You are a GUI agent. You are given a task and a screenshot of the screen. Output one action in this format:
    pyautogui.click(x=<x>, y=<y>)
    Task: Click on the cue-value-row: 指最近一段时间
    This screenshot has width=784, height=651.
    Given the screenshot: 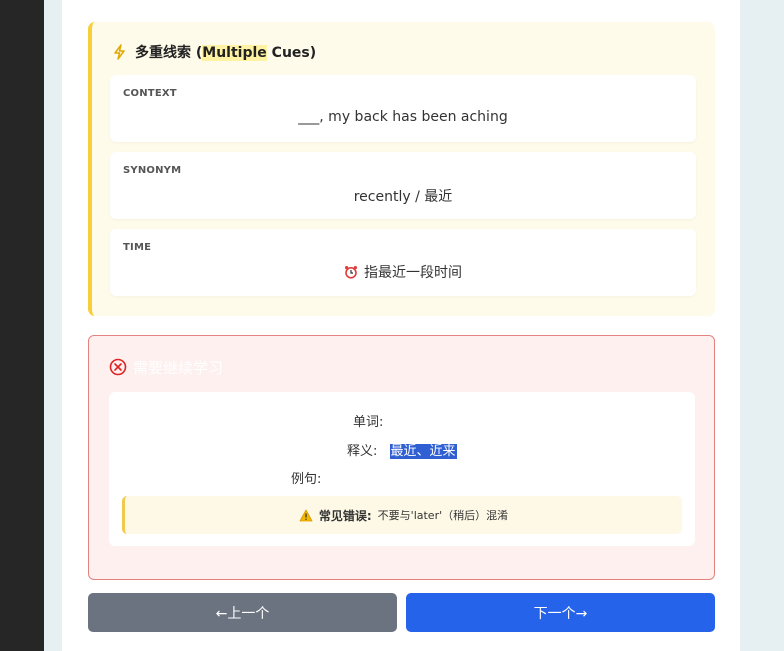 What is the action you would take?
    pyautogui.click(x=403, y=272)
    